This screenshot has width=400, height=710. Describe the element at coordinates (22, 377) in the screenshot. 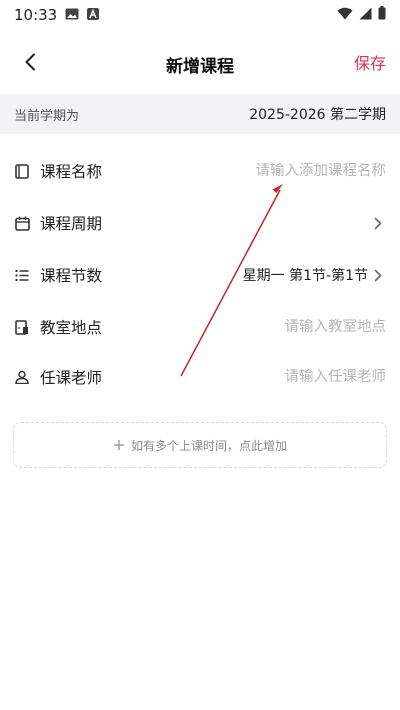

I see `person-icon` at that location.